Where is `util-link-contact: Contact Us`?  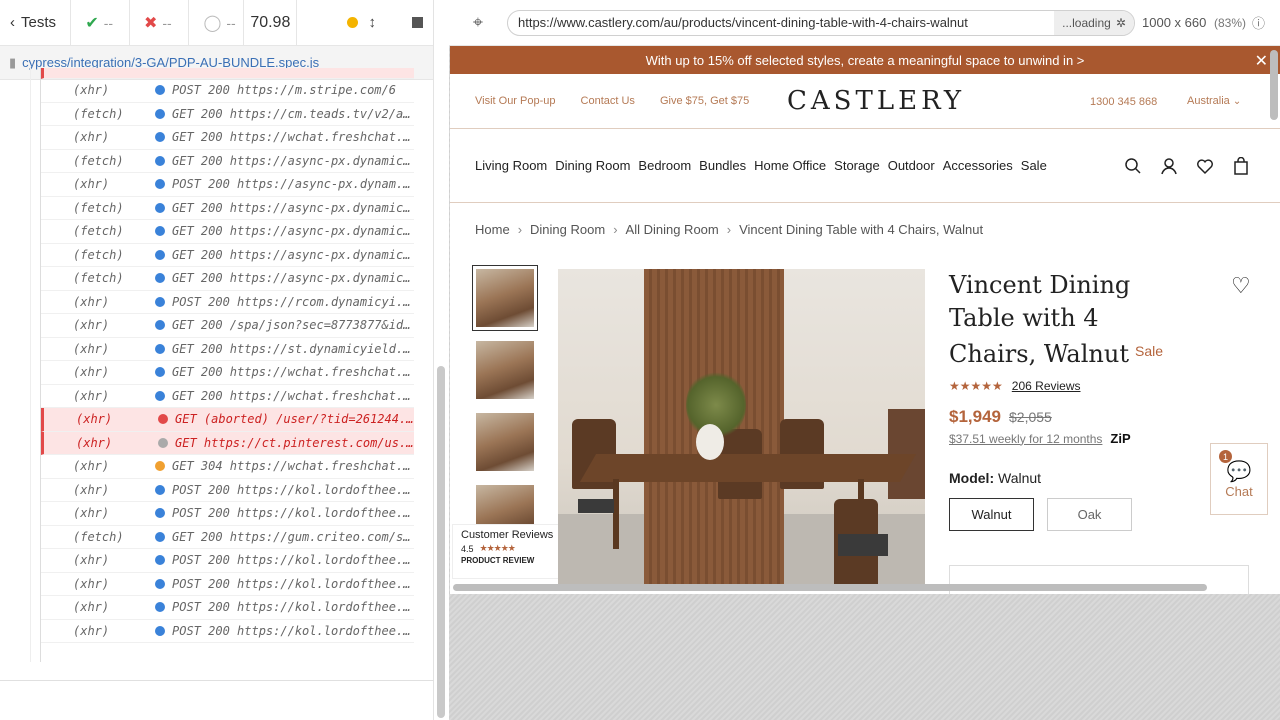
util-link-contact: Contact Us is located at coordinates (608, 101).